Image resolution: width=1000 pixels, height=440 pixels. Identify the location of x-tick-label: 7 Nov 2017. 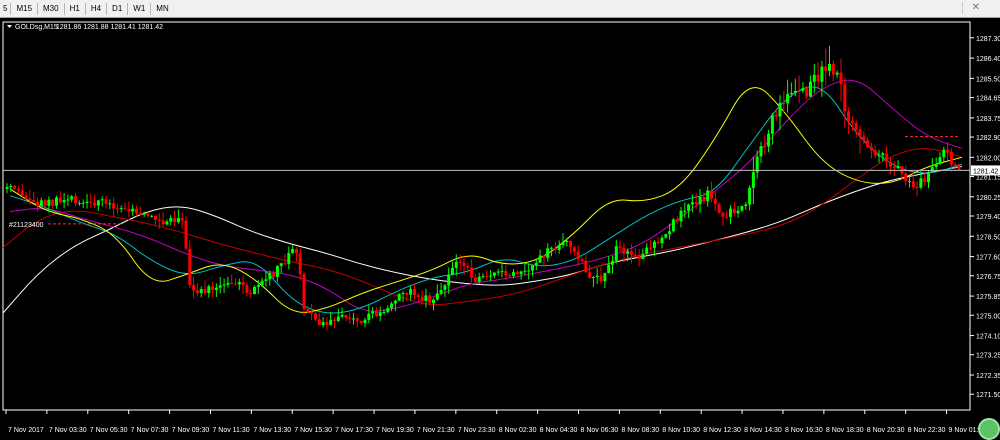
(26, 430).